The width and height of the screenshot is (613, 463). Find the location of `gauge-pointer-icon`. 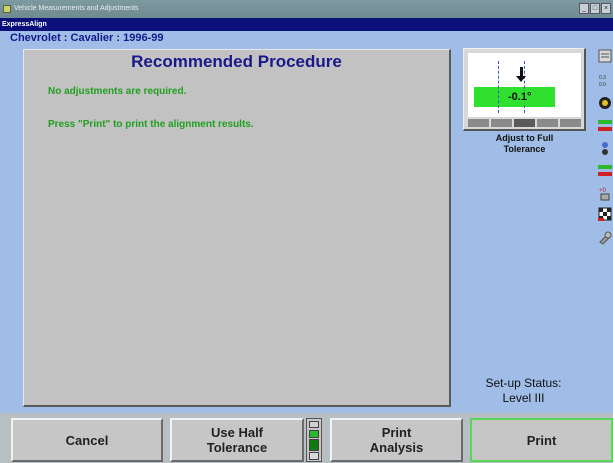

gauge-pointer-icon is located at coordinates (521, 74).